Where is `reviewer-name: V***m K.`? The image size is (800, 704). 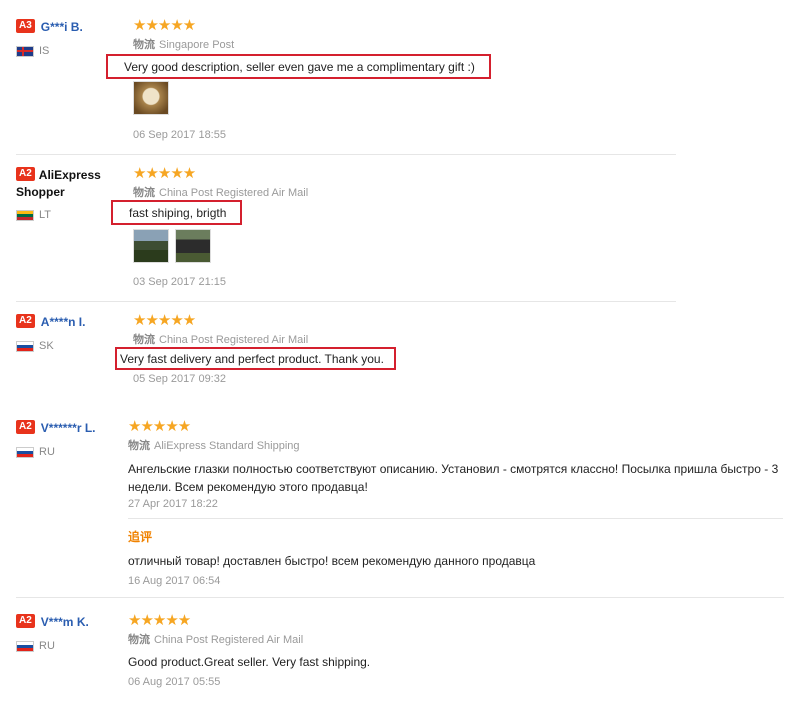 reviewer-name: V***m K. is located at coordinates (65, 622).